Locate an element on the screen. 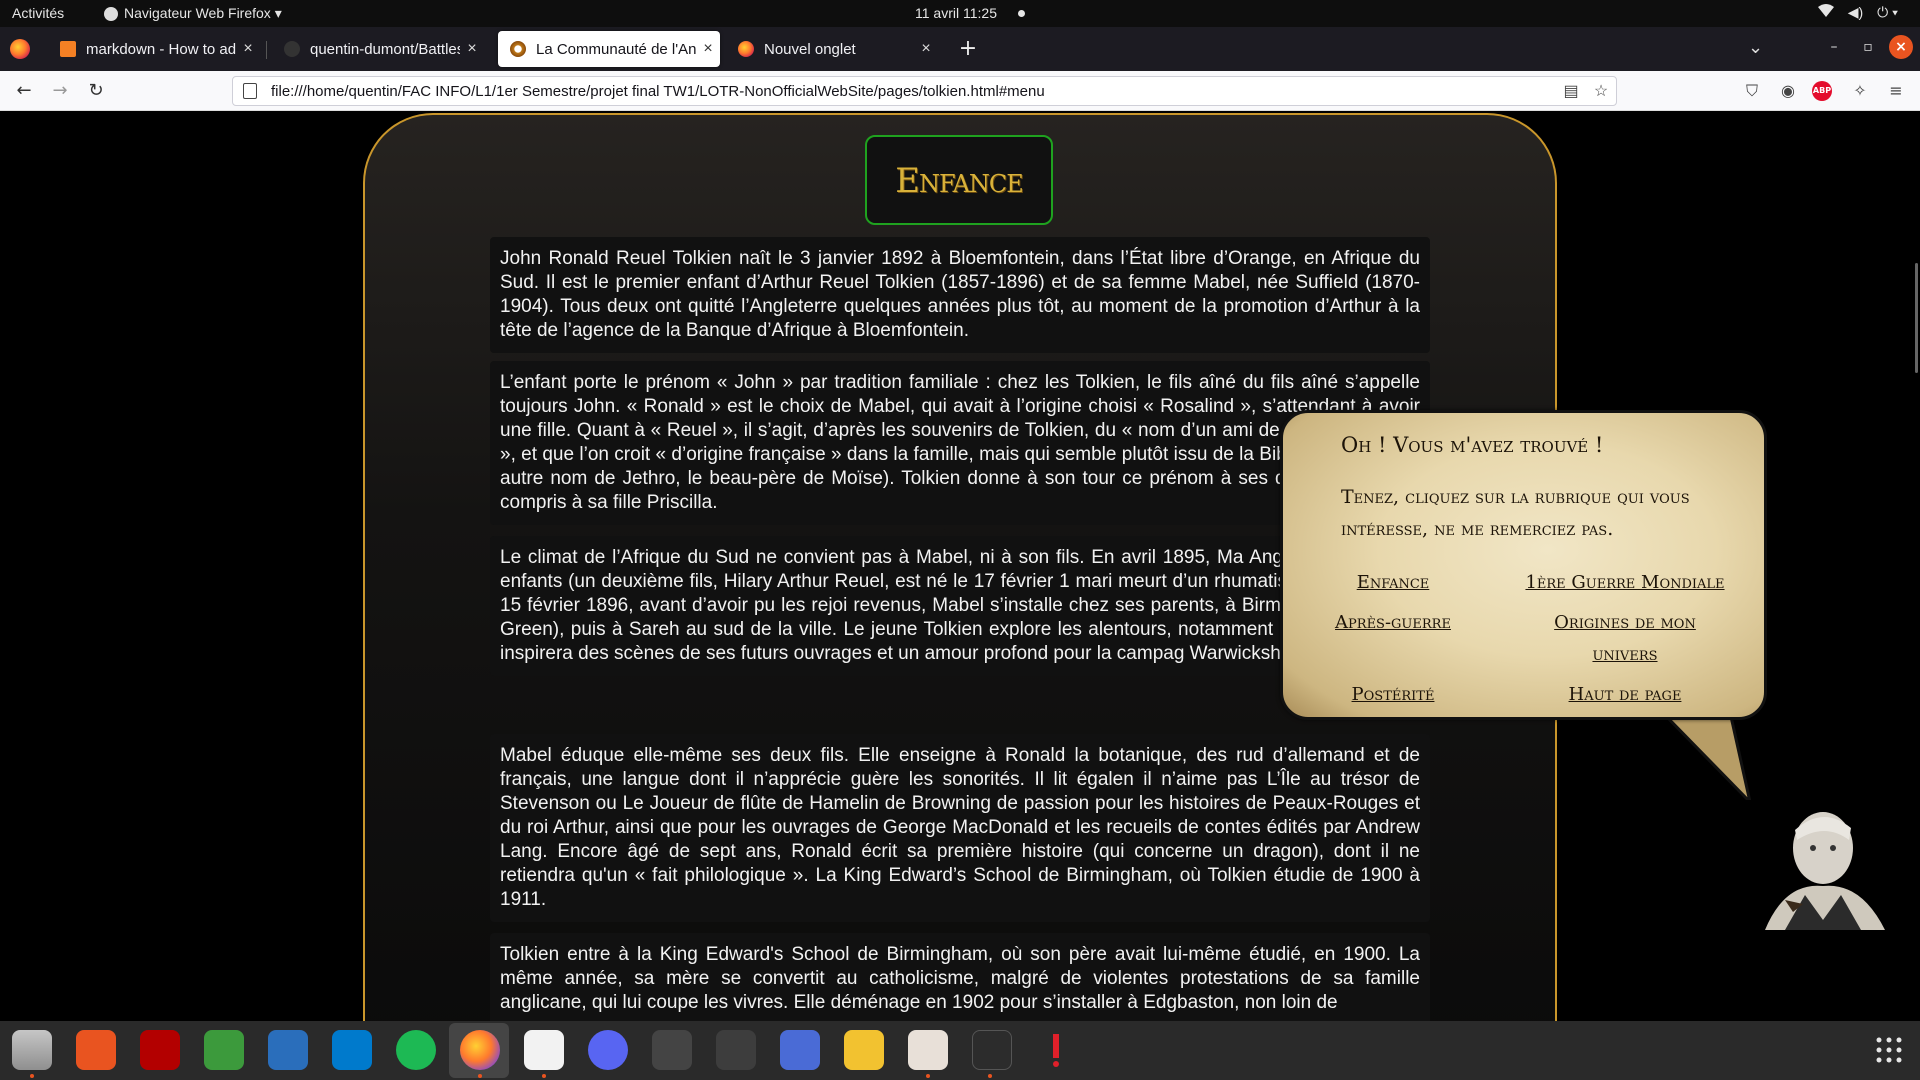  new-tab-button: + is located at coordinates (968, 49).